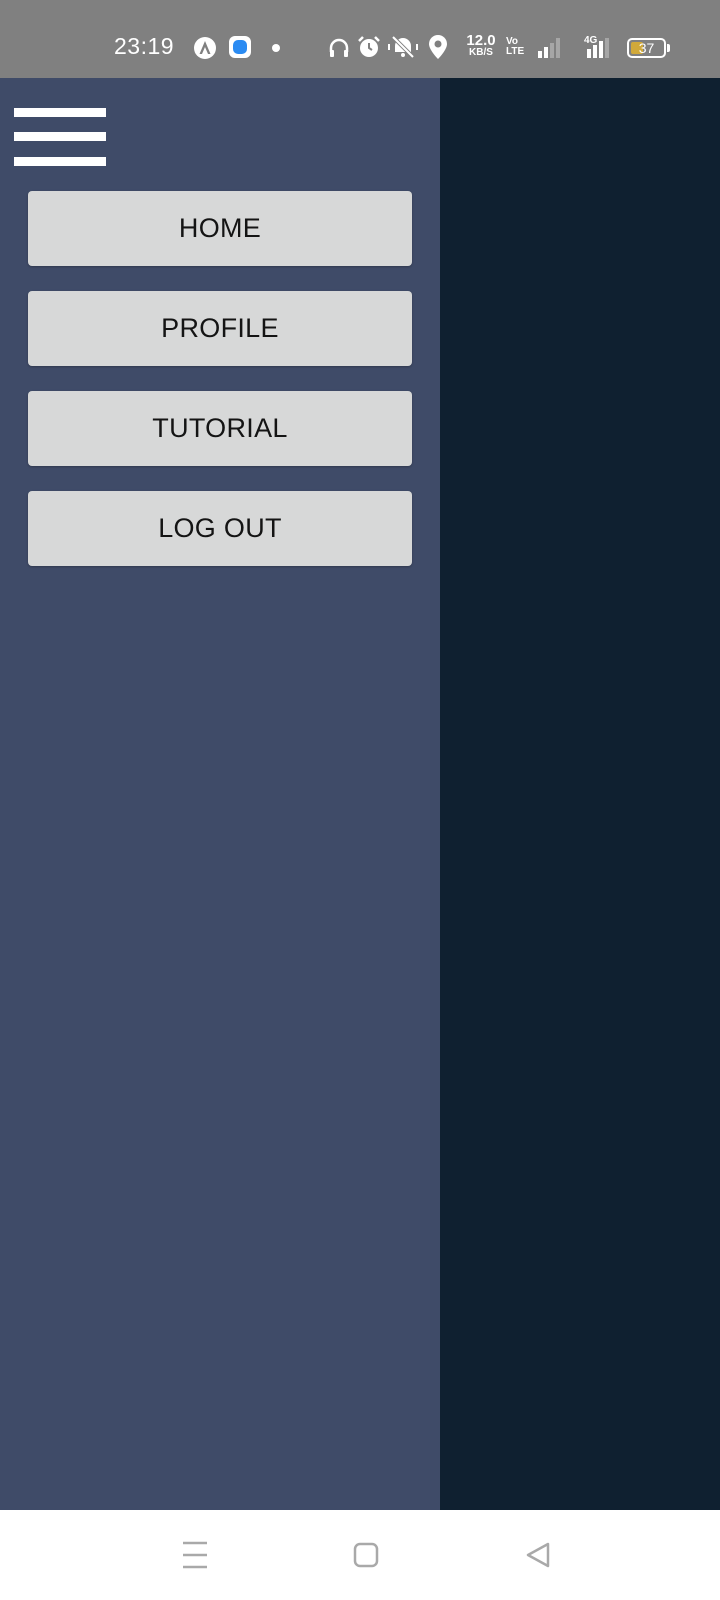 The height and width of the screenshot is (1600, 720). Describe the element at coordinates (276, 48) in the screenshot. I see `notification-dot-icon` at that location.